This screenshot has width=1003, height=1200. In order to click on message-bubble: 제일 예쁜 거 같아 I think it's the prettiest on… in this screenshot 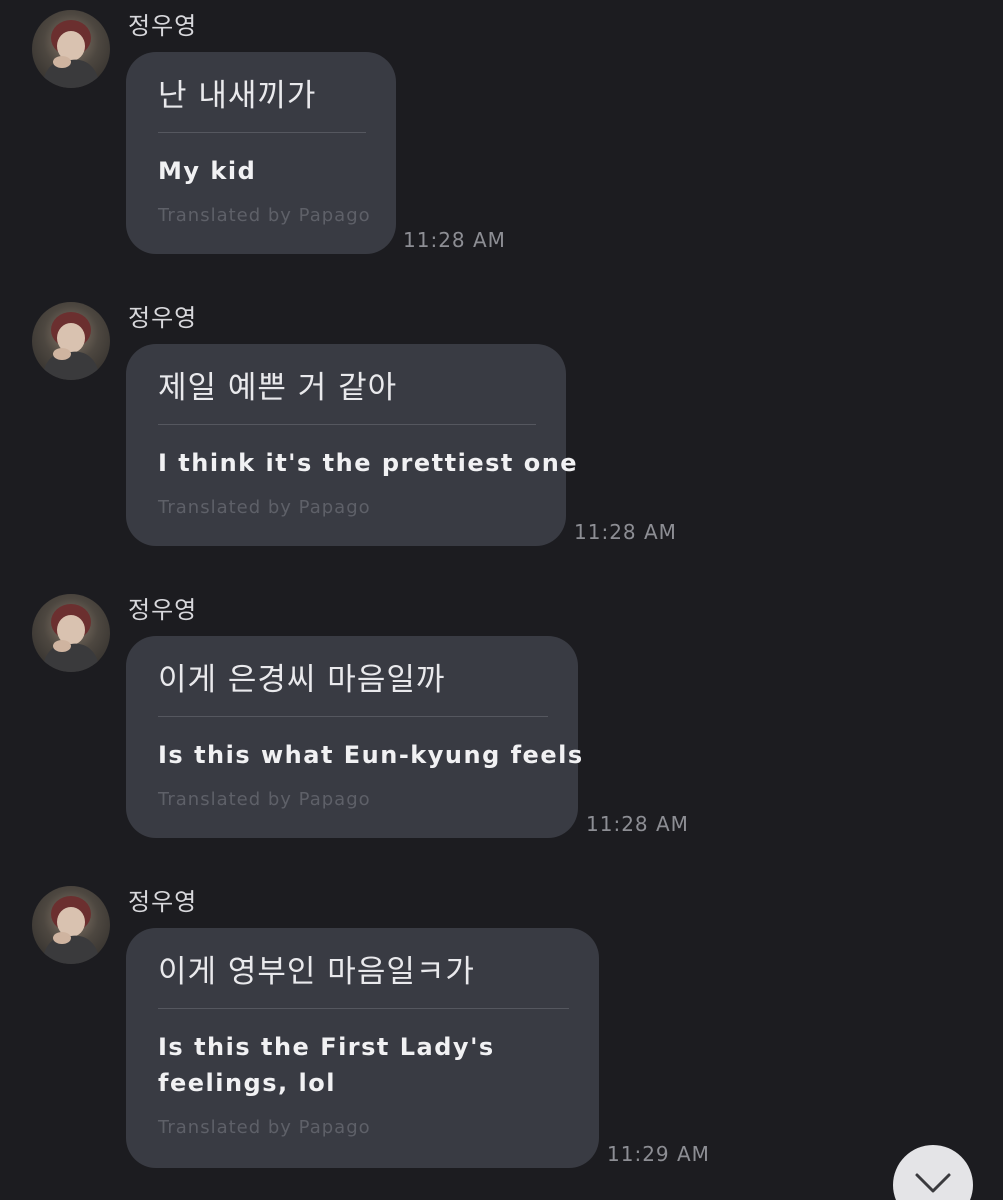, I will do `click(352, 445)`.